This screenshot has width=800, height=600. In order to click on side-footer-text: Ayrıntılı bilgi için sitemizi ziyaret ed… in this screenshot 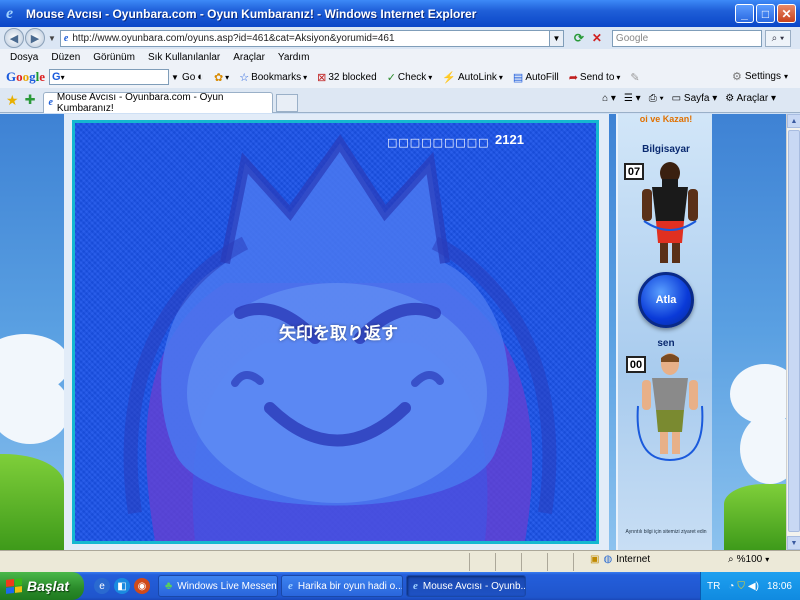, I will do `click(666, 532)`.